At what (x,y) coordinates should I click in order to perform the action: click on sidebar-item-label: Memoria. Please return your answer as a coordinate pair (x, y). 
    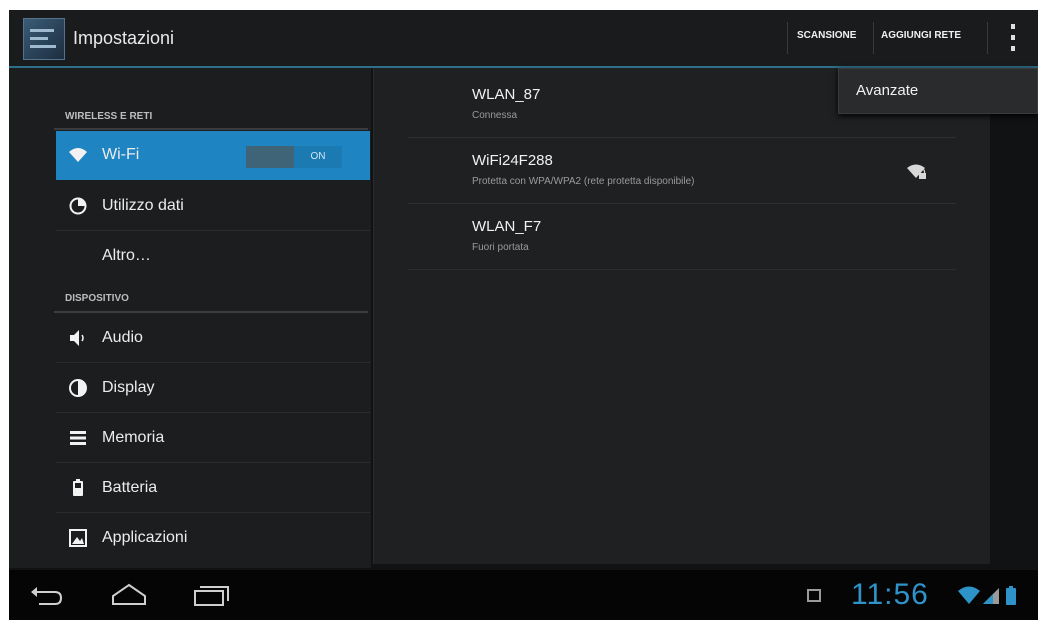
    Looking at the image, I should click on (133, 437).